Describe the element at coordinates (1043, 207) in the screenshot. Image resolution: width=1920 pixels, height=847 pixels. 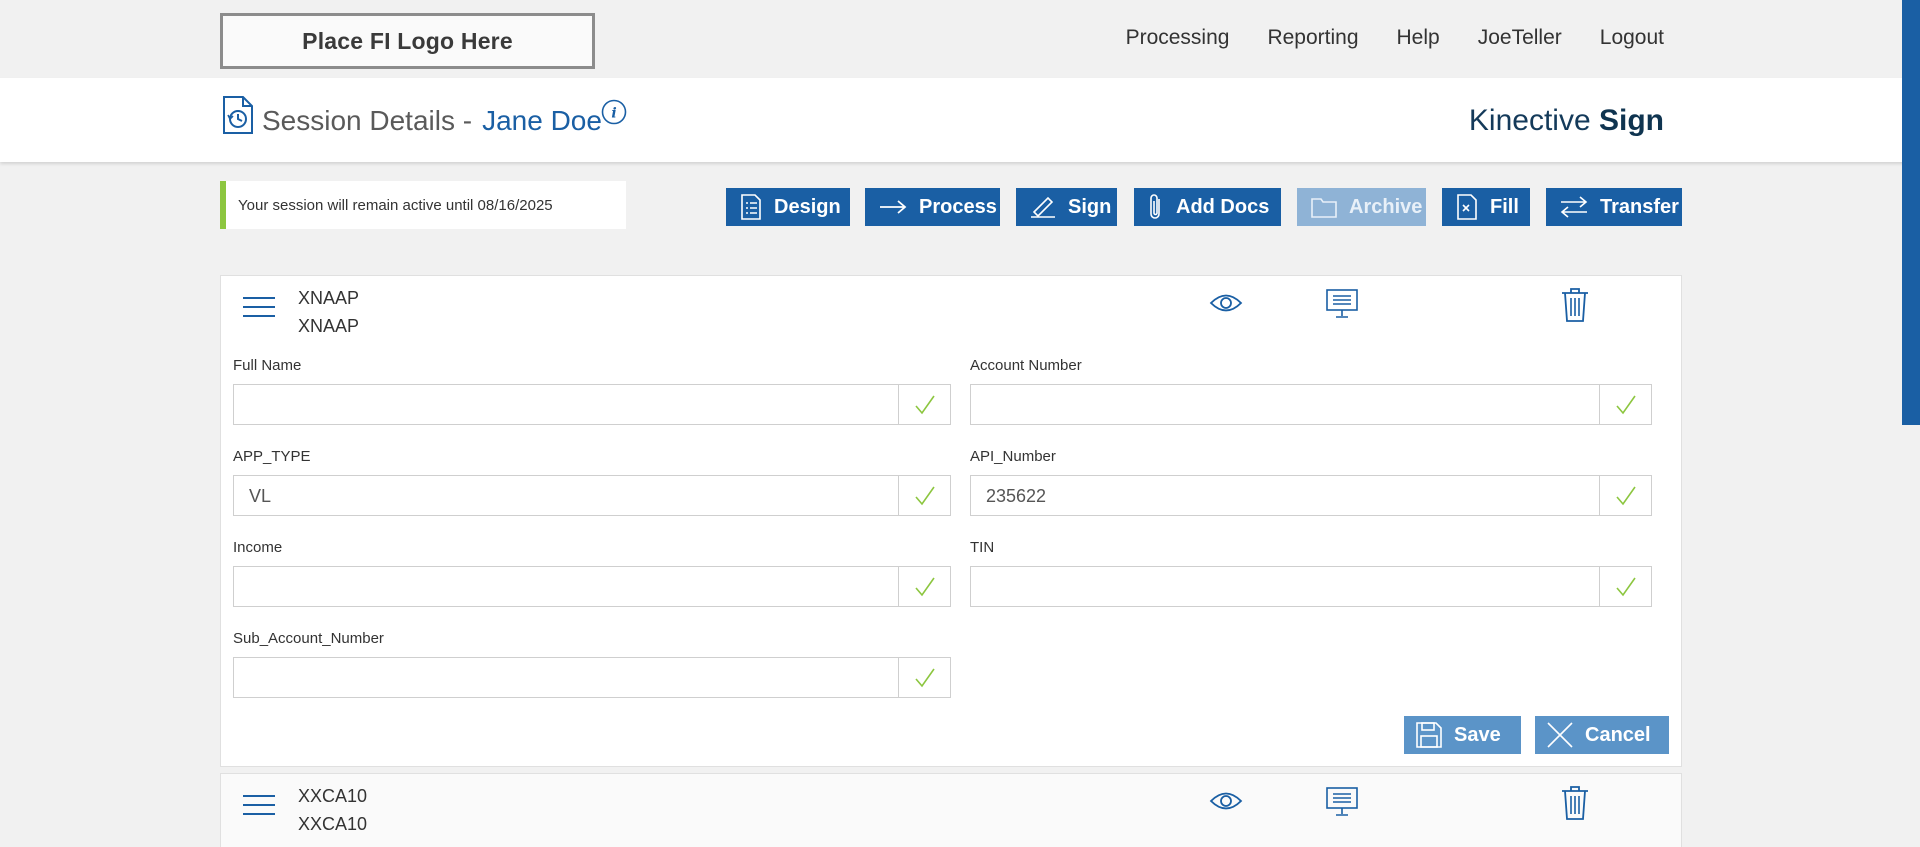
I see `pen-icon` at that location.